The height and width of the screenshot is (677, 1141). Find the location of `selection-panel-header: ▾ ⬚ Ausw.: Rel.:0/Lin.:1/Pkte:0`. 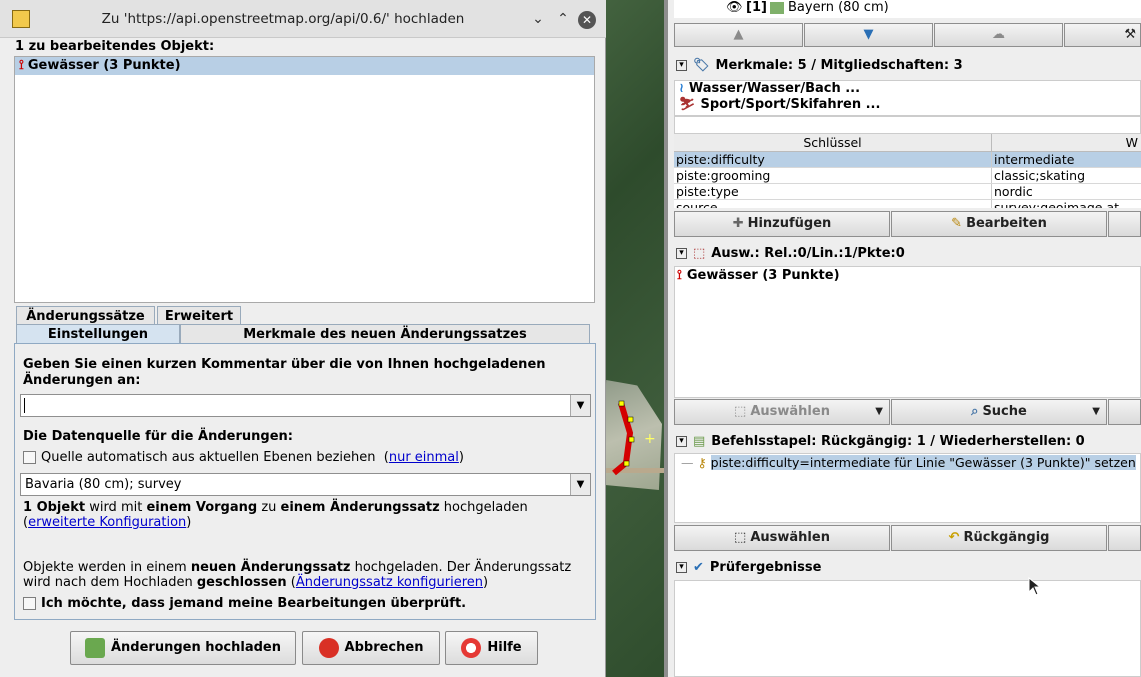

selection-panel-header: ▾ ⬚ Ausw.: Rel.:0/Lin.:1/Pkte:0 is located at coordinates (907, 254).